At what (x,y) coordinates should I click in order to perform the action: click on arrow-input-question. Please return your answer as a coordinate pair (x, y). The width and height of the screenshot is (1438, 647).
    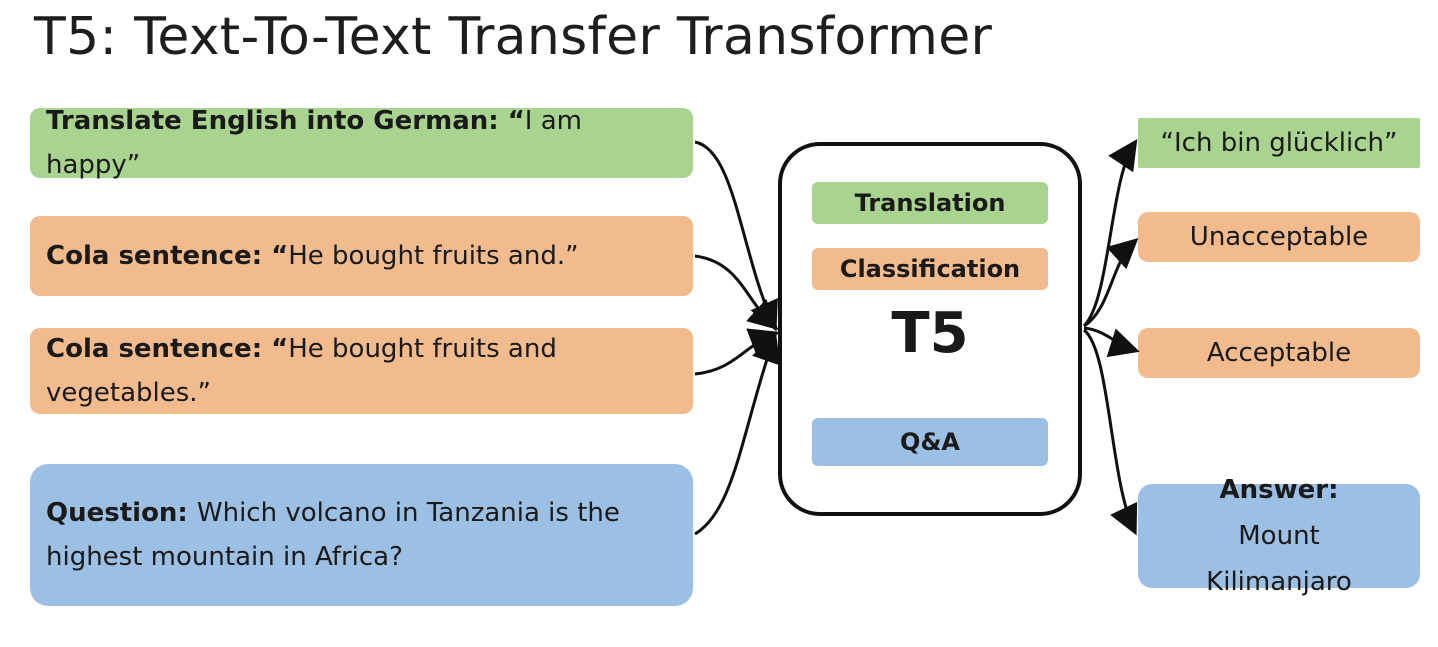
    Looking at the image, I should click on (737, 434).